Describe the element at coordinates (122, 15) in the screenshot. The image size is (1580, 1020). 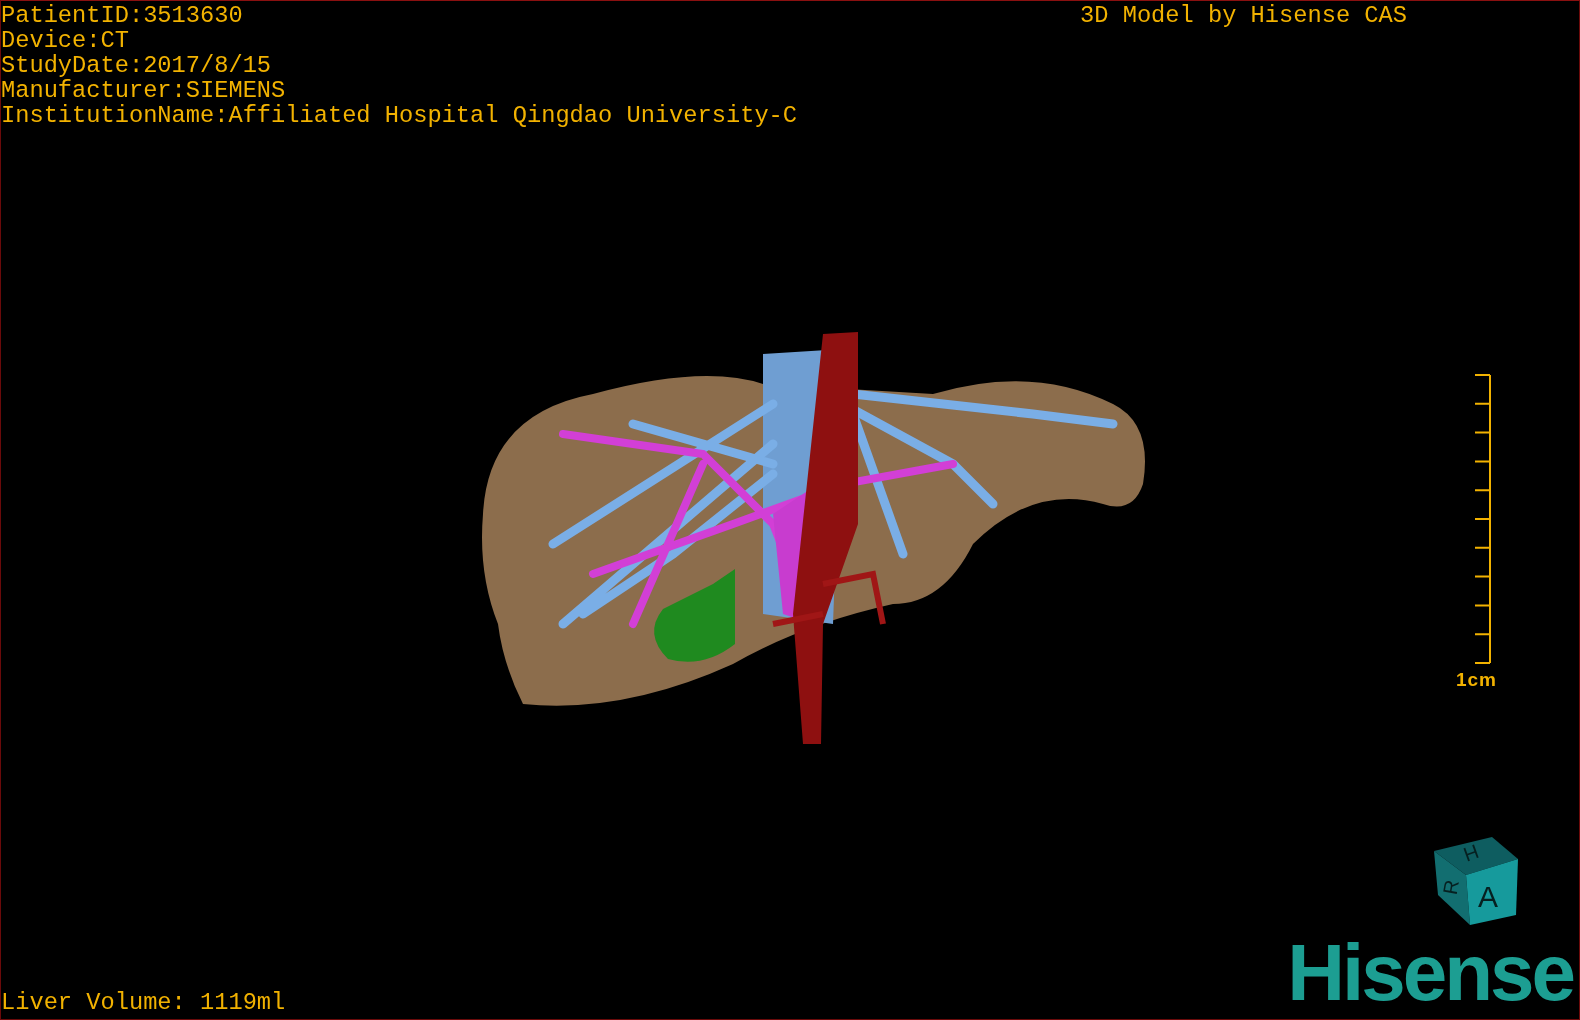
I see `patient-info-line: PatientID:3513630` at that location.